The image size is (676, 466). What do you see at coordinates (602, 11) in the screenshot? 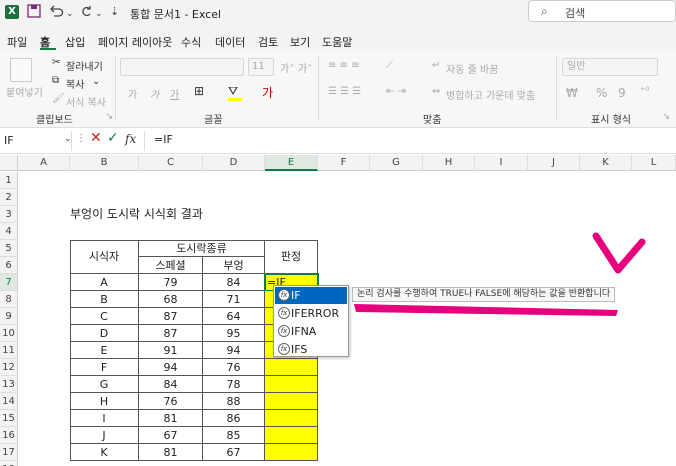
I see `search-box: ⌕ 검색` at bounding box center [602, 11].